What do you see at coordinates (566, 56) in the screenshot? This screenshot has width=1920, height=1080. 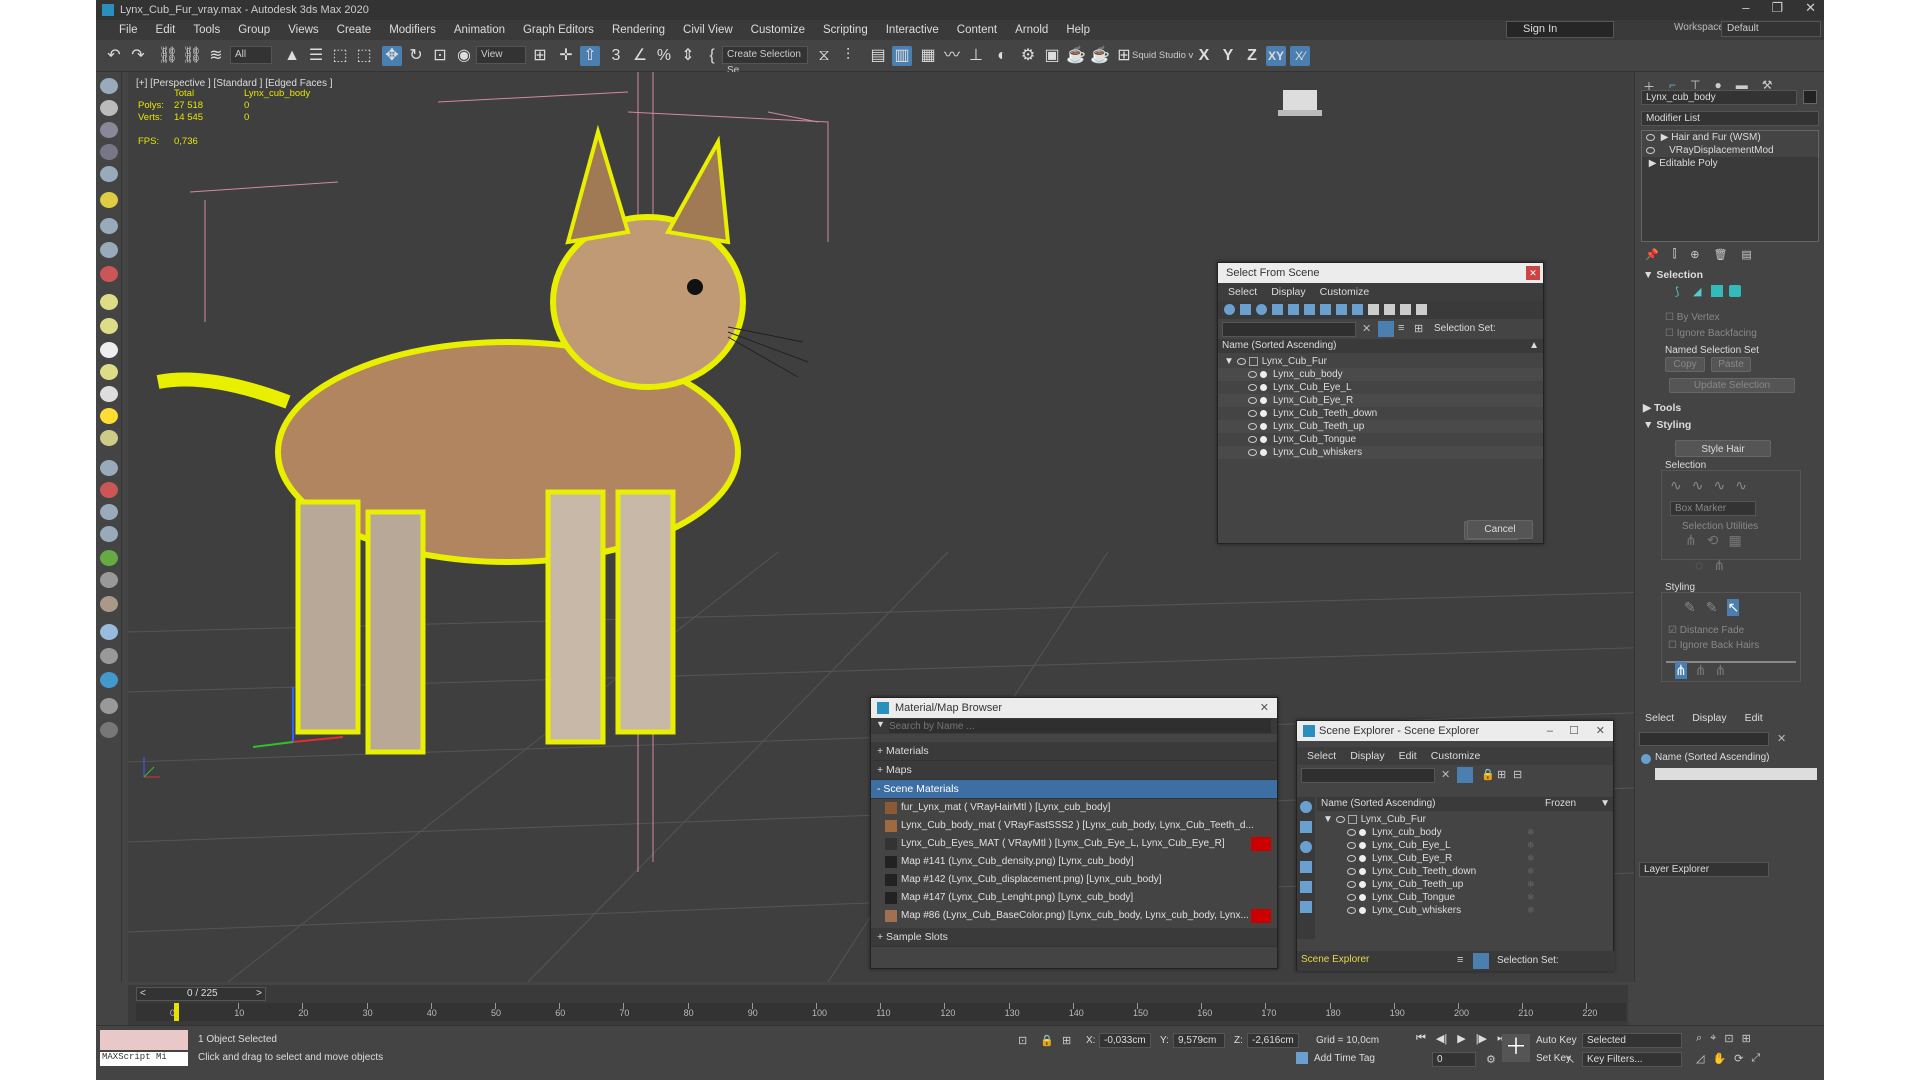 I see `manipulate-icon: ✛` at bounding box center [566, 56].